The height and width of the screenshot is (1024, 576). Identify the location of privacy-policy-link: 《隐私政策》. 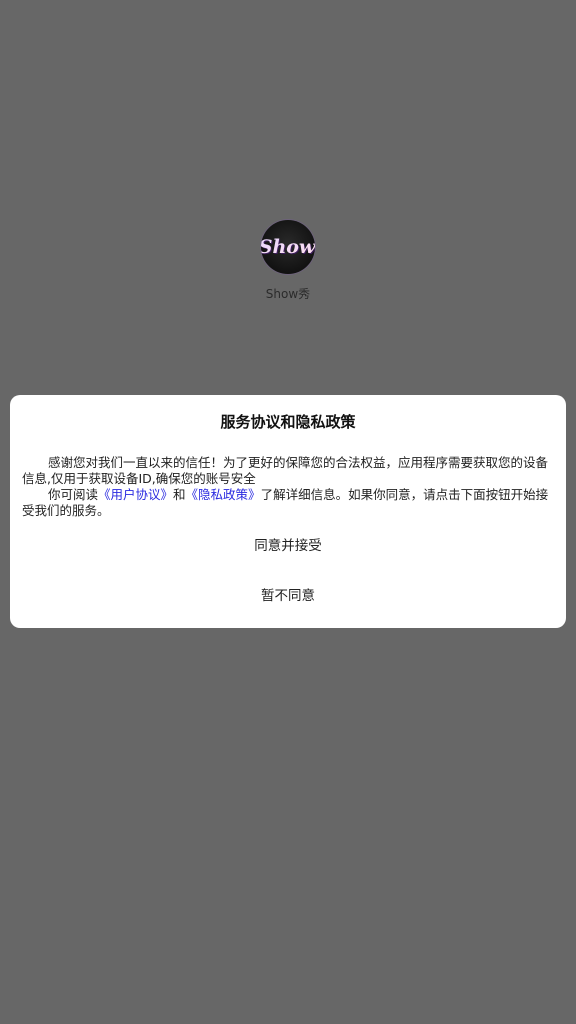
(223, 494).